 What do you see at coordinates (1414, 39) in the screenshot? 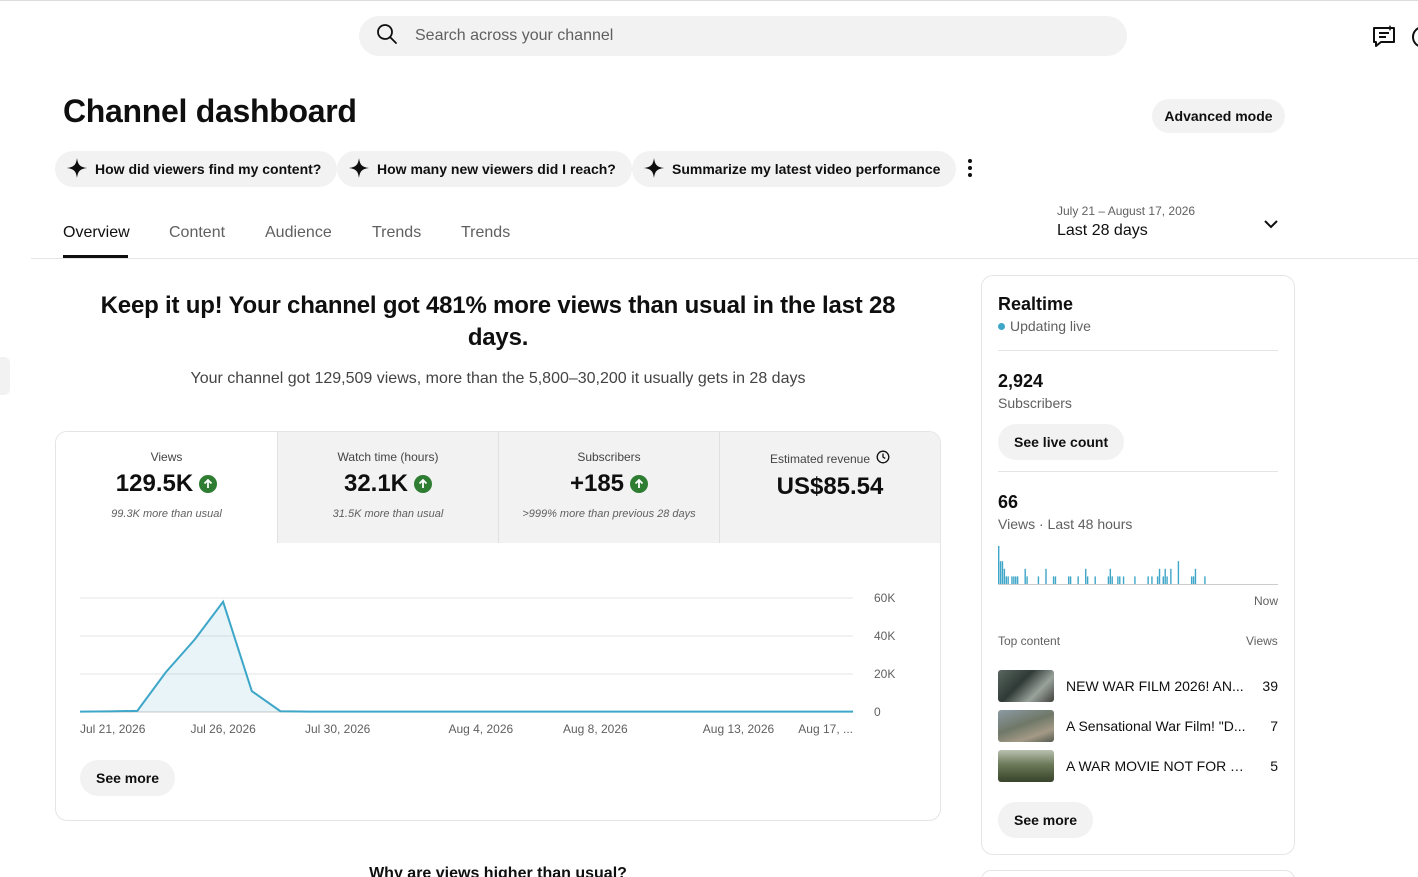
I see `help-icon` at bounding box center [1414, 39].